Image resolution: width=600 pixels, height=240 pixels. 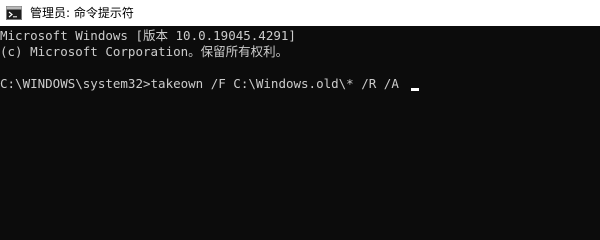 I want to click on console-line-copyright: (c) Microsoft Corporation。保留所有权利。, so click(x=144, y=51).